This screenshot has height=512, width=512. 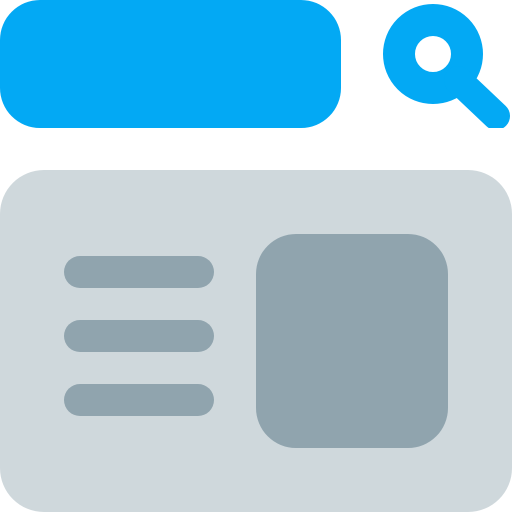 I want to click on search-icon, so click(x=446, y=66).